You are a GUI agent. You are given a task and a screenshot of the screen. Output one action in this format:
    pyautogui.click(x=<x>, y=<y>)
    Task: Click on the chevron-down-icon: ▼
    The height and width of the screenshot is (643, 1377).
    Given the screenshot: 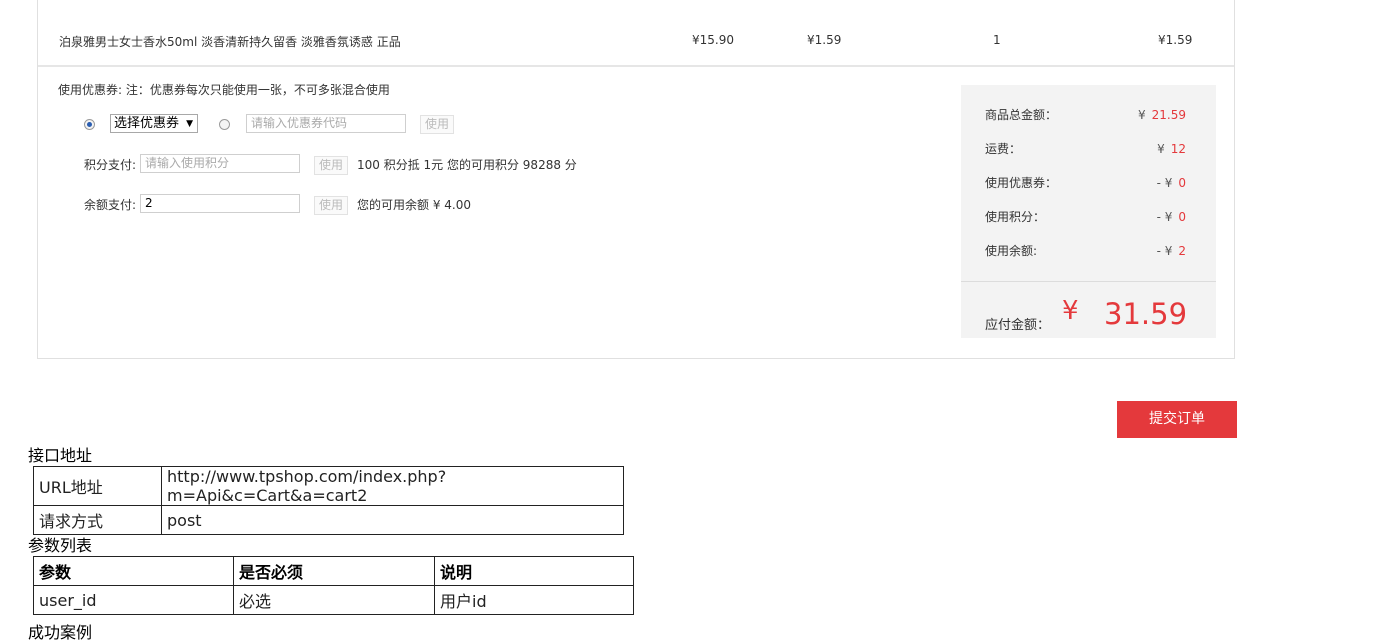 What is the action you would take?
    pyautogui.click(x=189, y=124)
    